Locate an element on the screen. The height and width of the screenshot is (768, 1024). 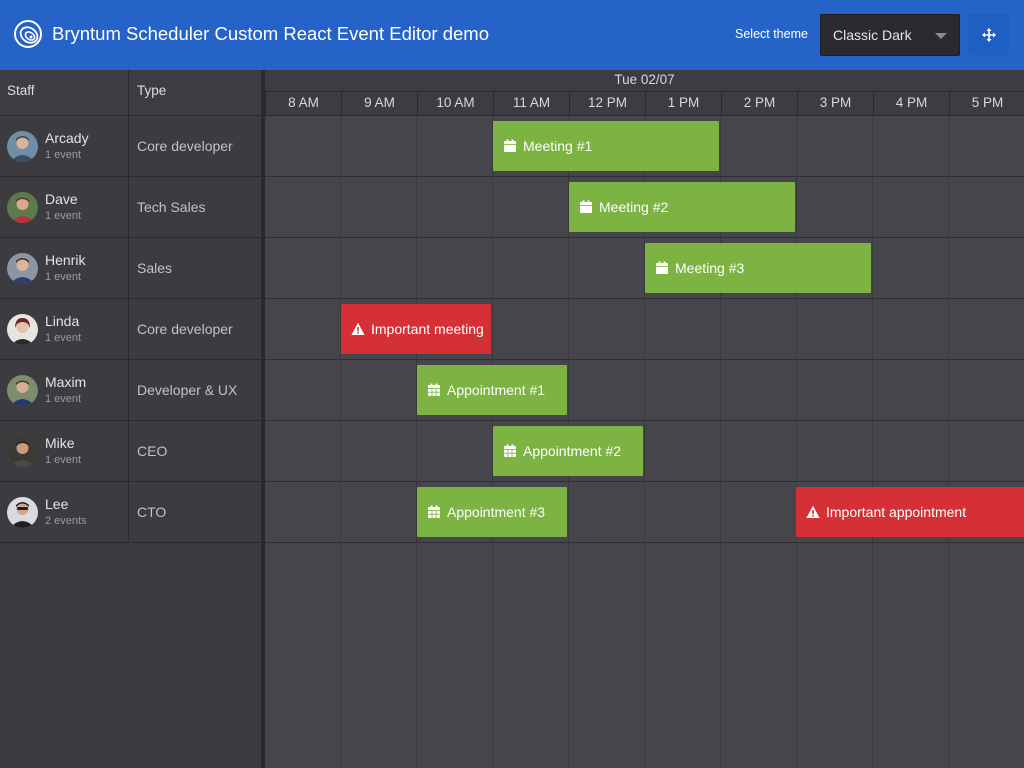
hour-label: 2 PM is located at coordinates (759, 104).